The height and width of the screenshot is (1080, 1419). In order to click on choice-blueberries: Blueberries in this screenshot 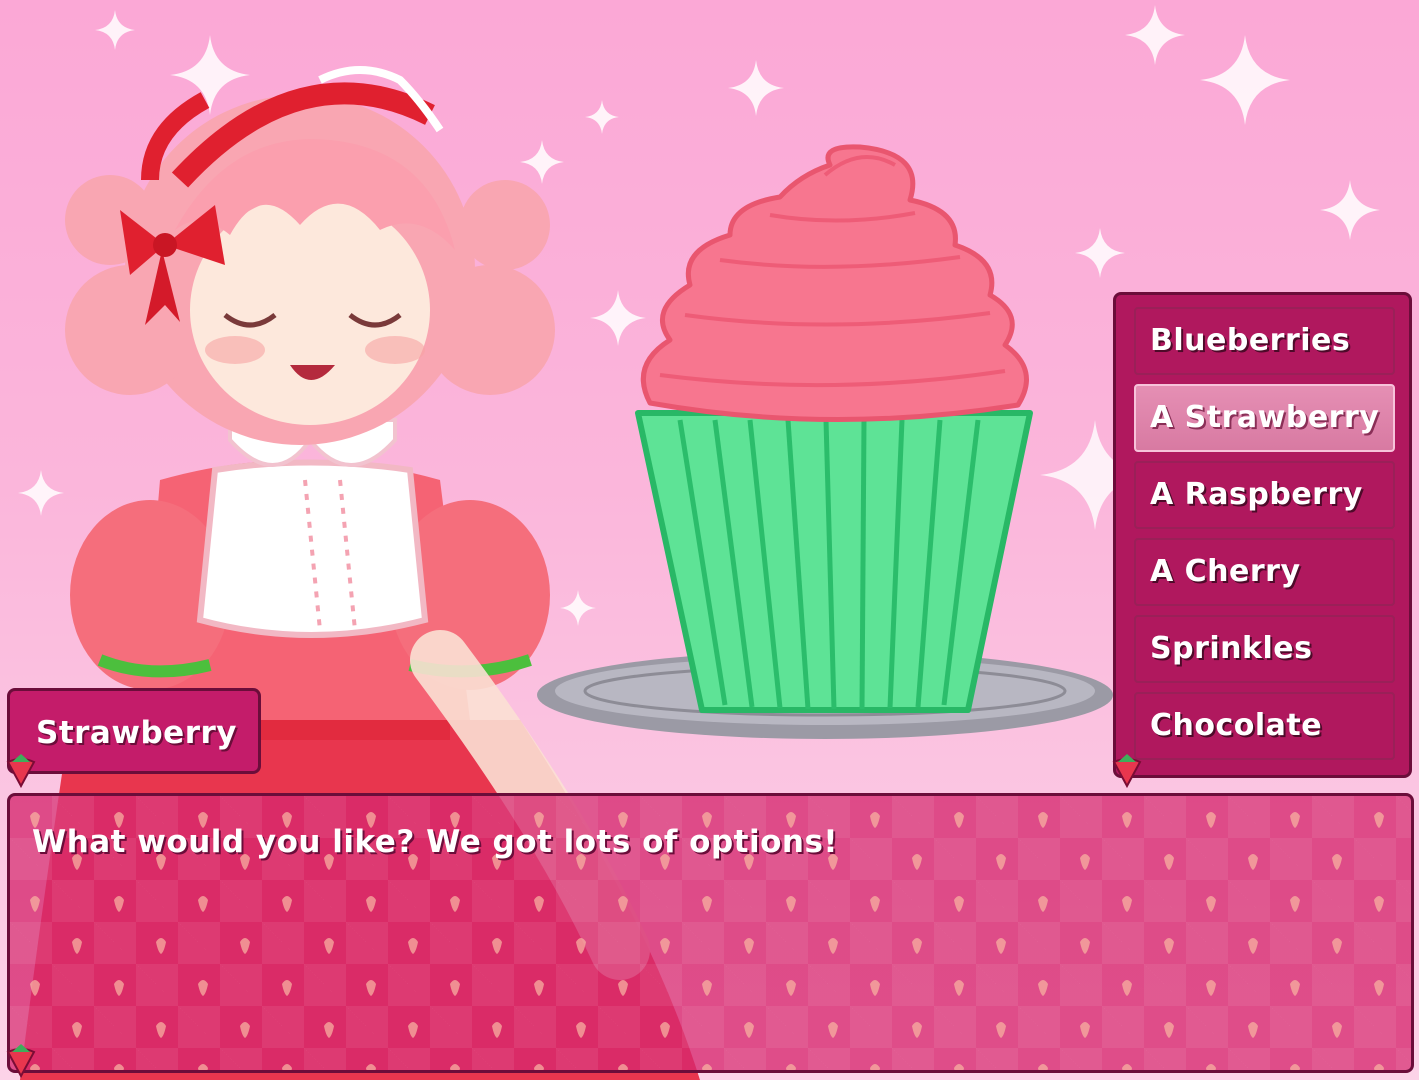, I will do `click(1264, 341)`.